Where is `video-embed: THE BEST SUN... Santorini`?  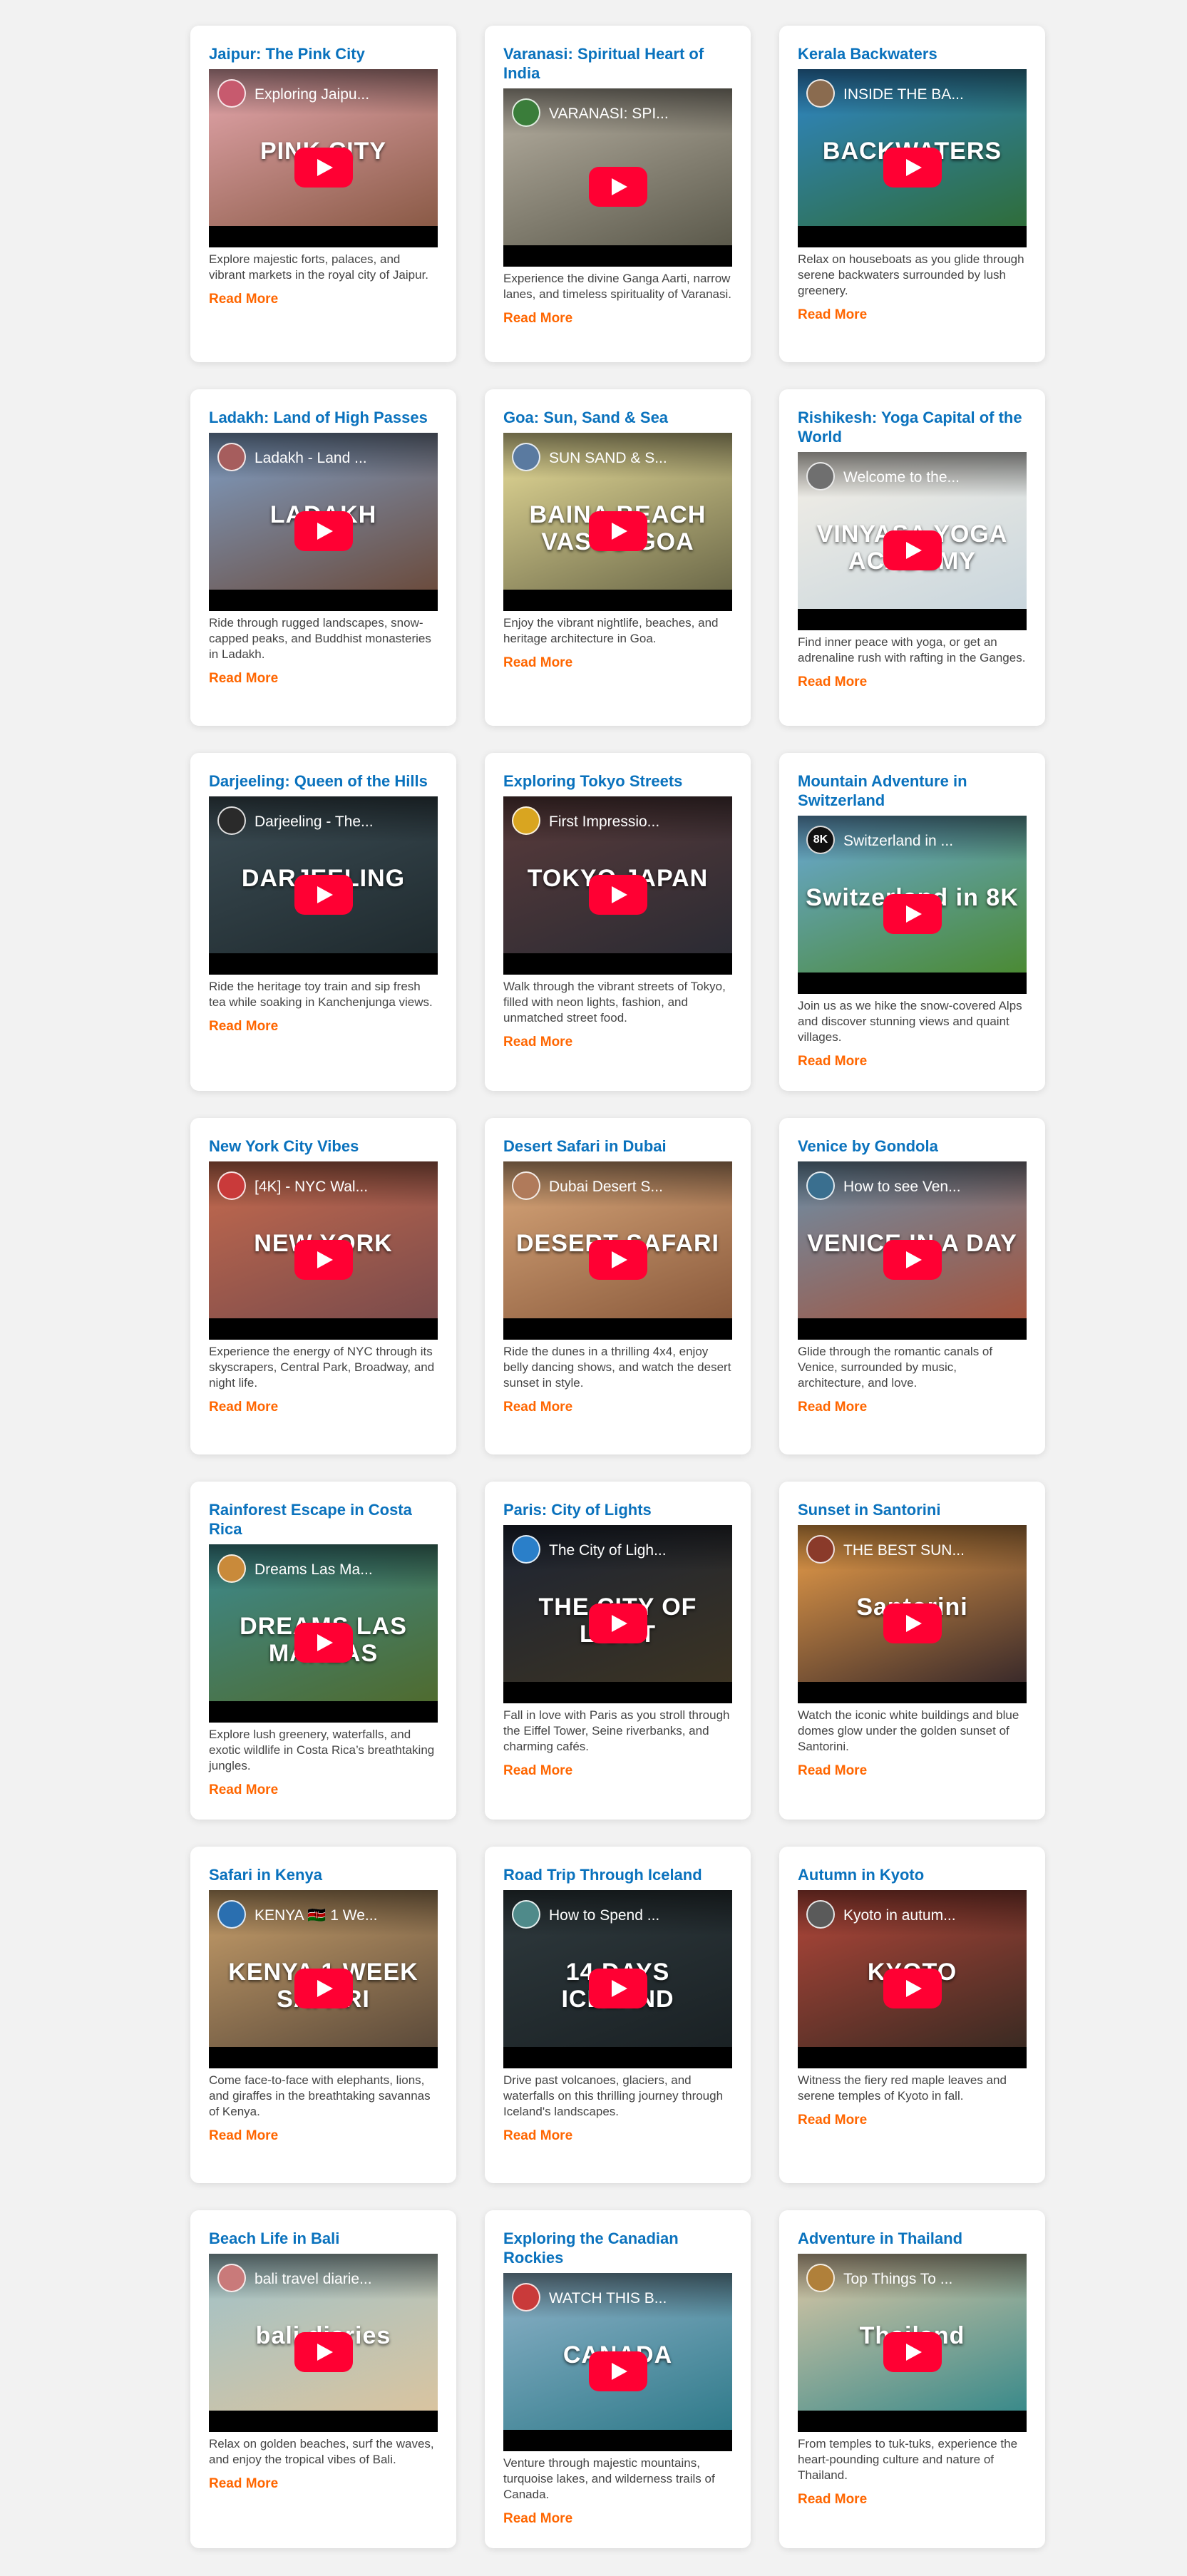 video-embed: THE BEST SUN... Santorini is located at coordinates (912, 1614).